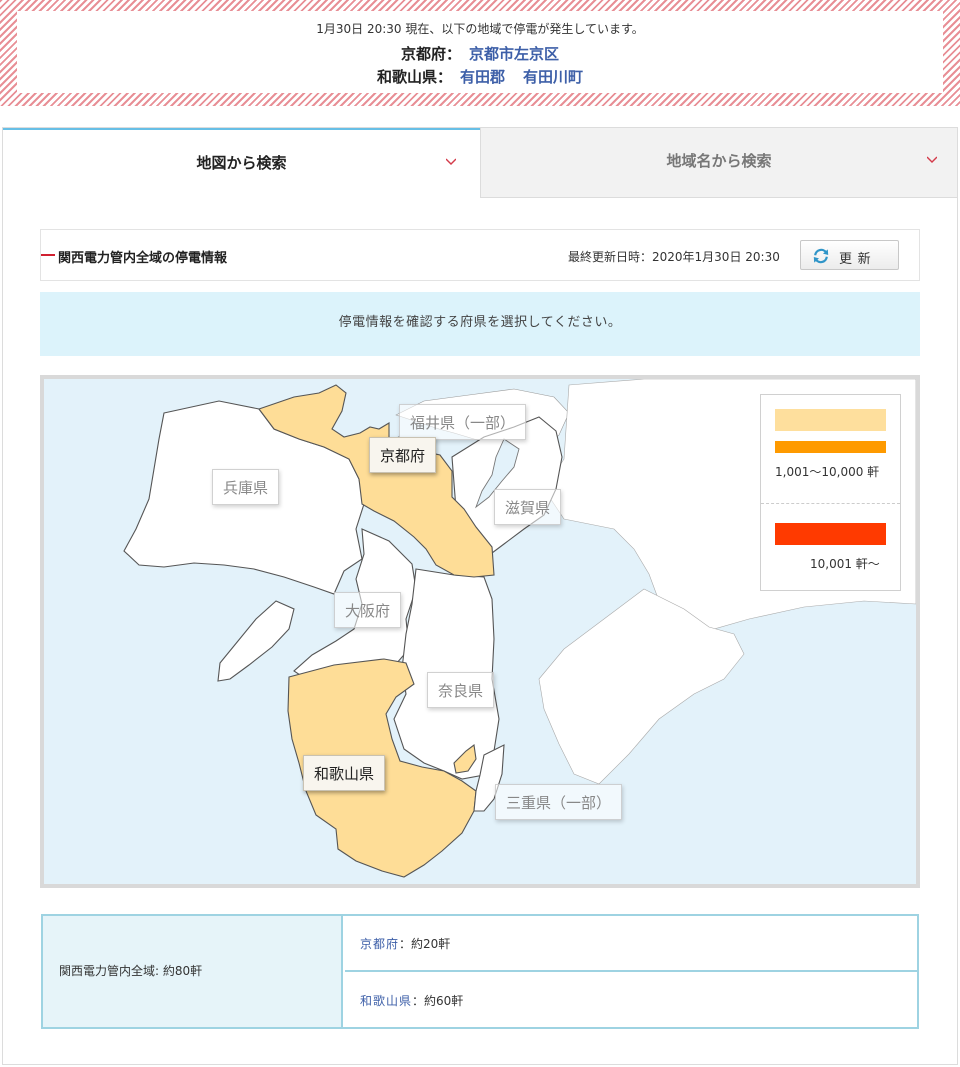 The image size is (960, 1067). I want to click on prefecture-label-nara: 奈良県, so click(461, 690).